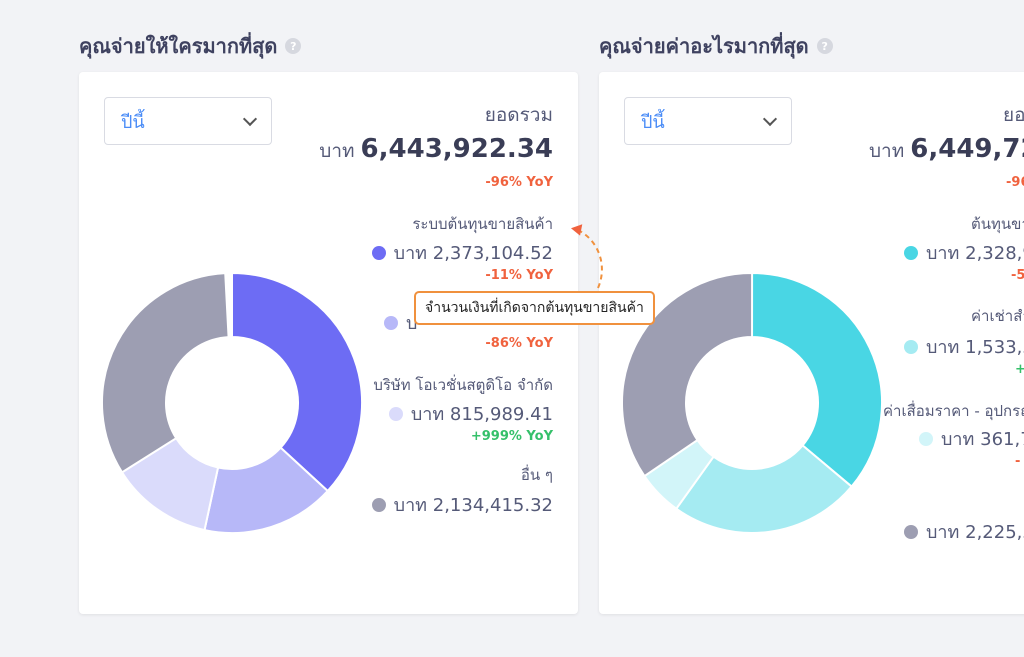  I want to click on left-period-select-value: ปีนี้, so click(133, 122).